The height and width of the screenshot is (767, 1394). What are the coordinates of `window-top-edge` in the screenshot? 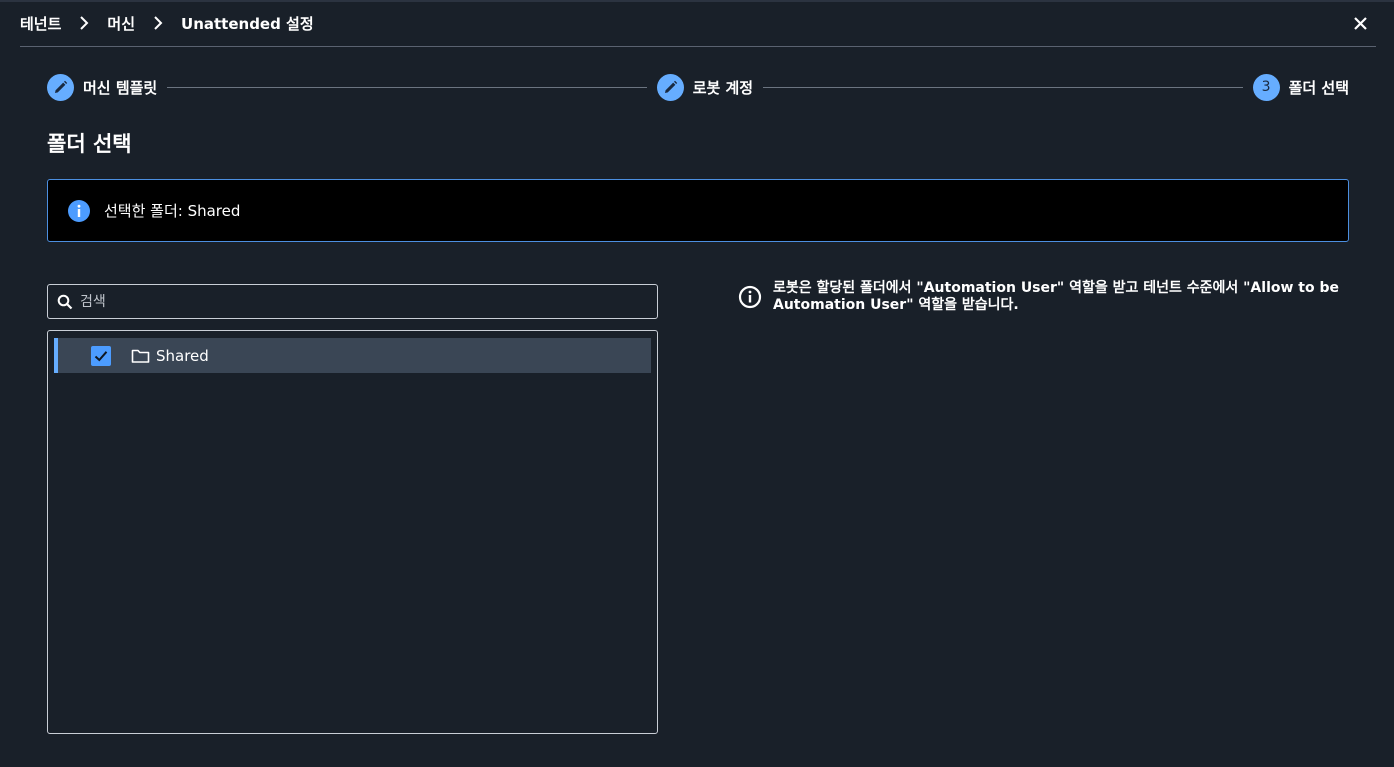 It's located at (697, 1).